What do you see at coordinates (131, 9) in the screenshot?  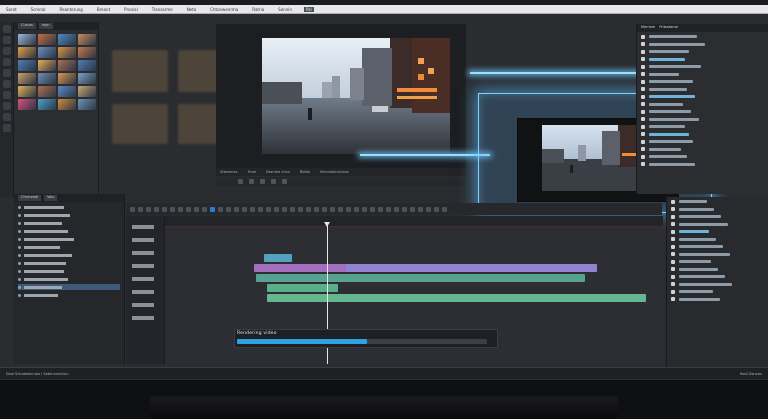 I see `menu-item: Pronial` at bounding box center [131, 9].